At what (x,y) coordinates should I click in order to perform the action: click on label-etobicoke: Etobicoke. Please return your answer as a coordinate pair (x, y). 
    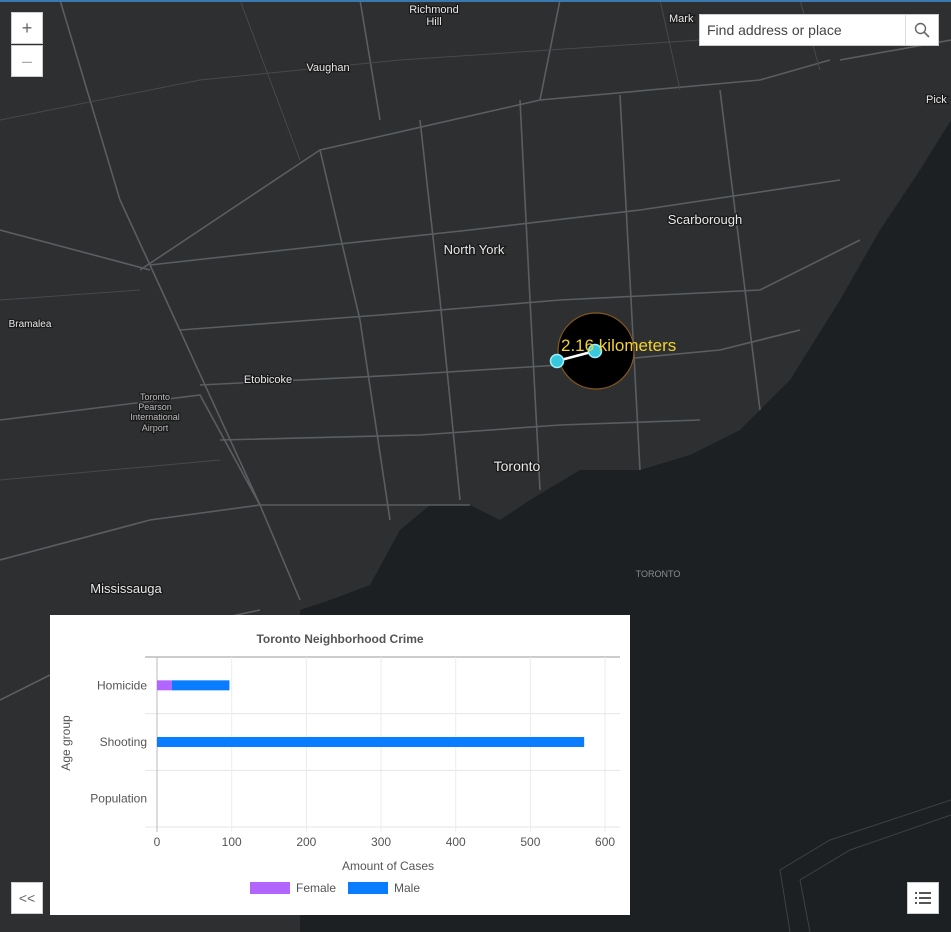
    Looking at the image, I should click on (268, 380).